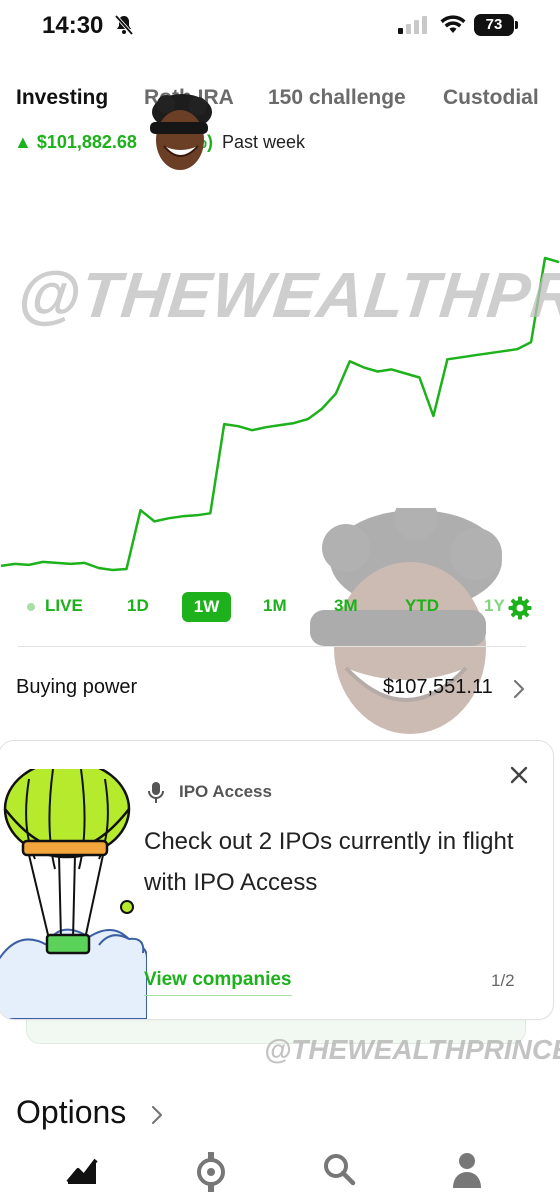  What do you see at coordinates (494, 25) in the screenshot?
I see `battery-indicator: 73` at bounding box center [494, 25].